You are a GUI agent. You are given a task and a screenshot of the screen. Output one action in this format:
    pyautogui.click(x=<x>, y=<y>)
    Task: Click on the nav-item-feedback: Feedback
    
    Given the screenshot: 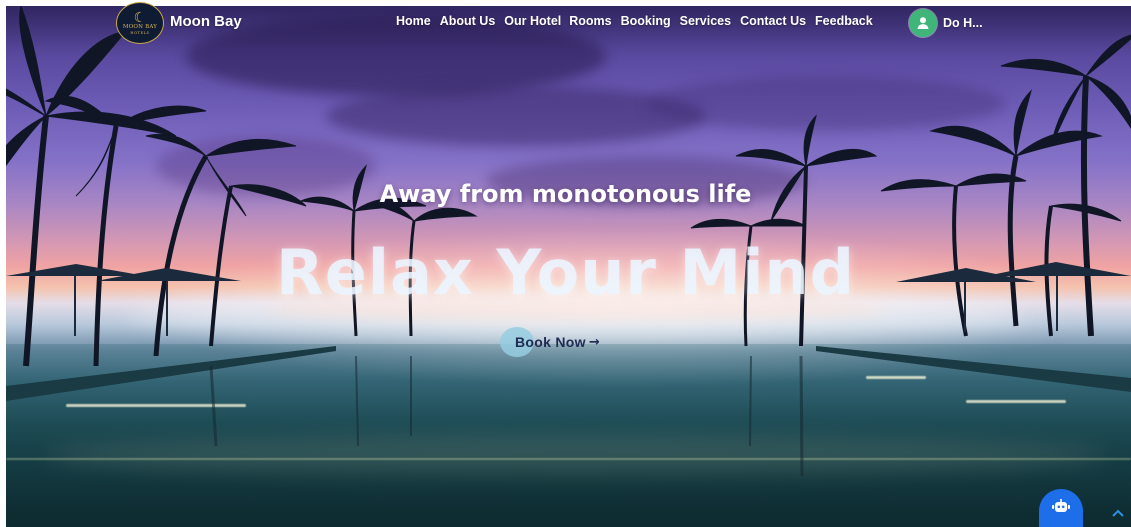 What is the action you would take?
    pyautogui.click(x=844, y=21)
    